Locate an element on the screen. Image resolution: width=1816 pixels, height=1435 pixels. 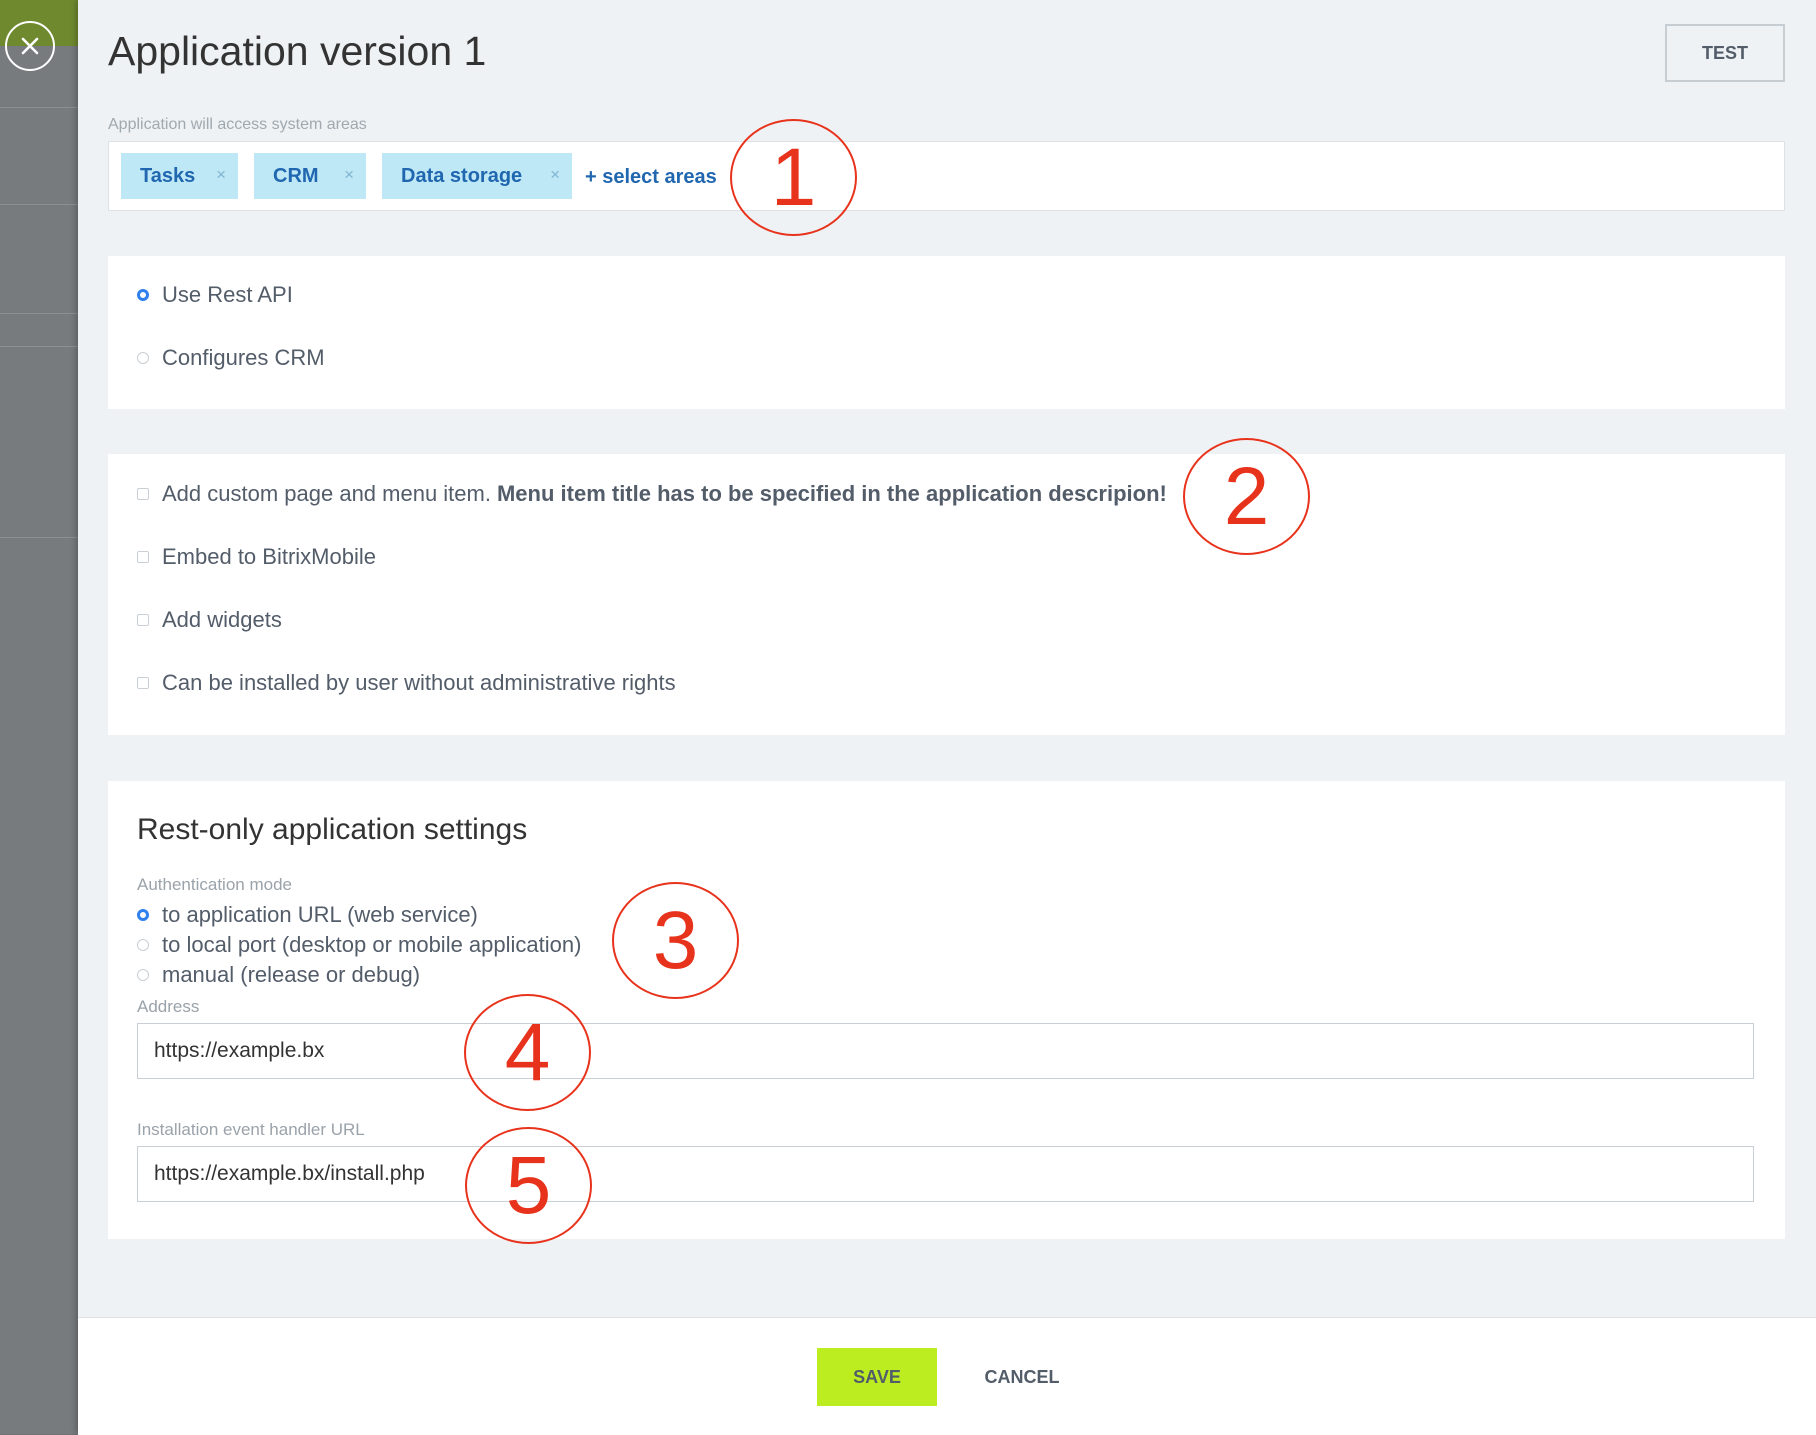
section-heading: Rest-only application settings is located at coordinates (332, 829).